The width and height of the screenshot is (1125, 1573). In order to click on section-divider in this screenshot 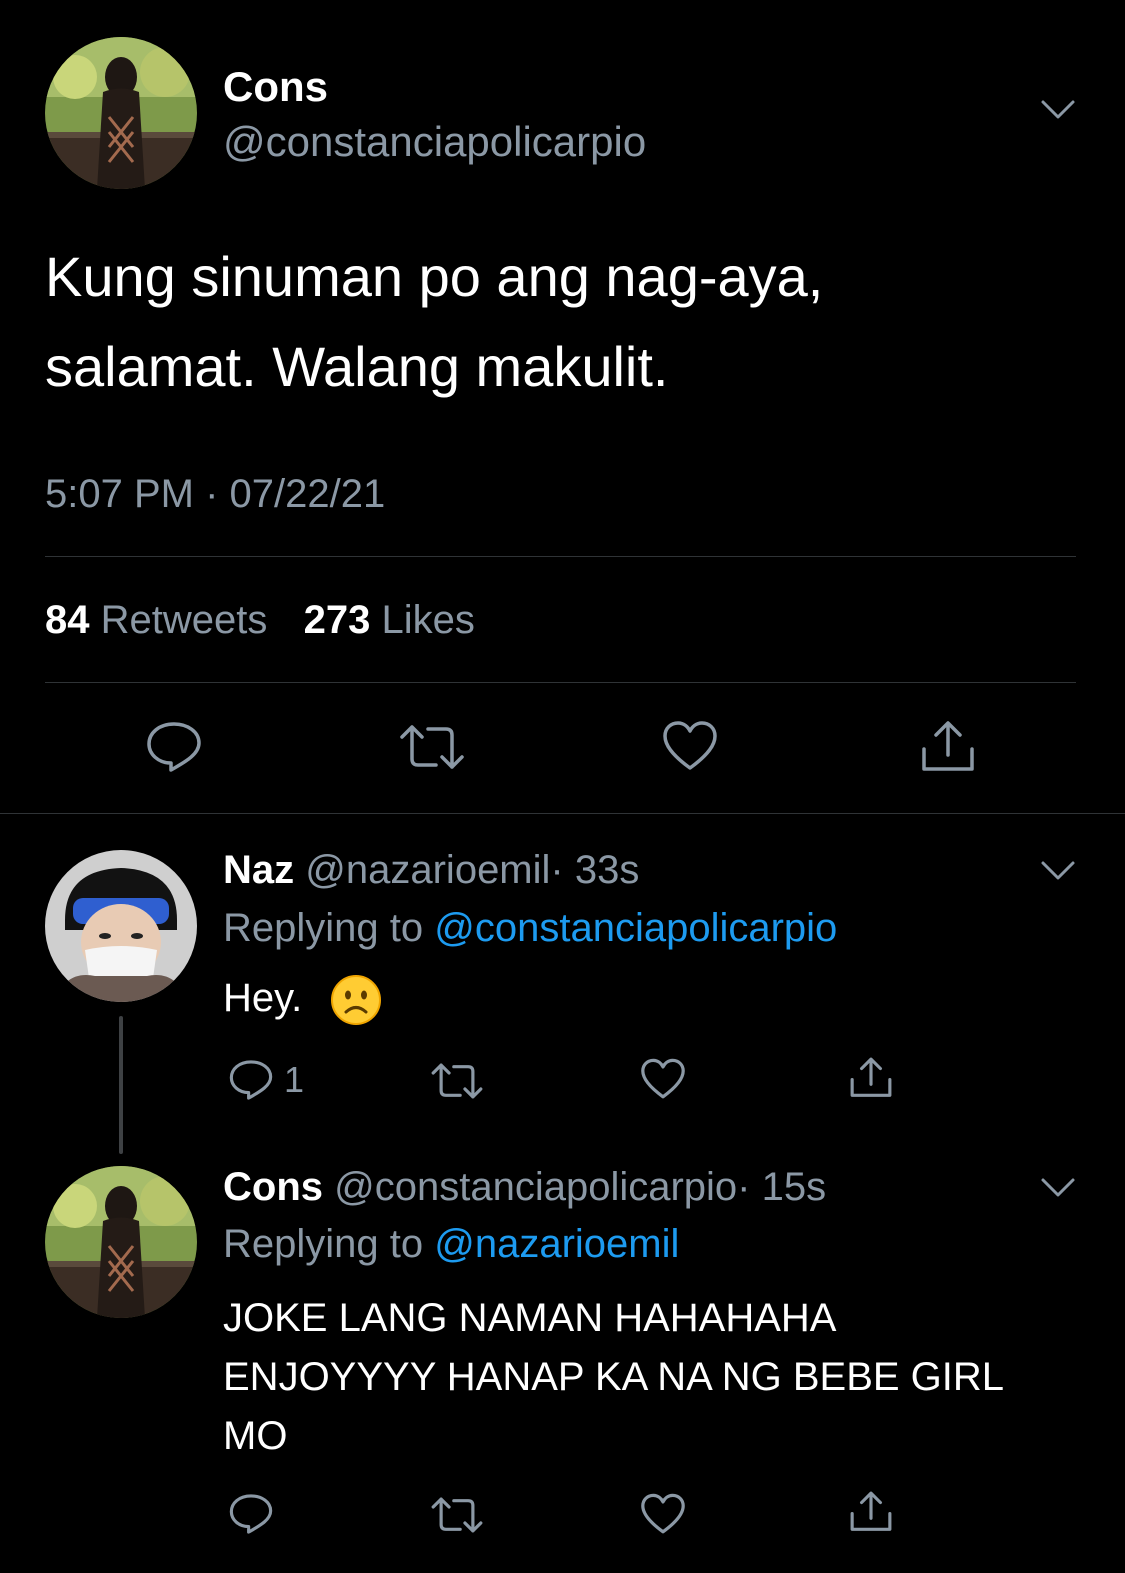, I will do `click(562, 813)`.